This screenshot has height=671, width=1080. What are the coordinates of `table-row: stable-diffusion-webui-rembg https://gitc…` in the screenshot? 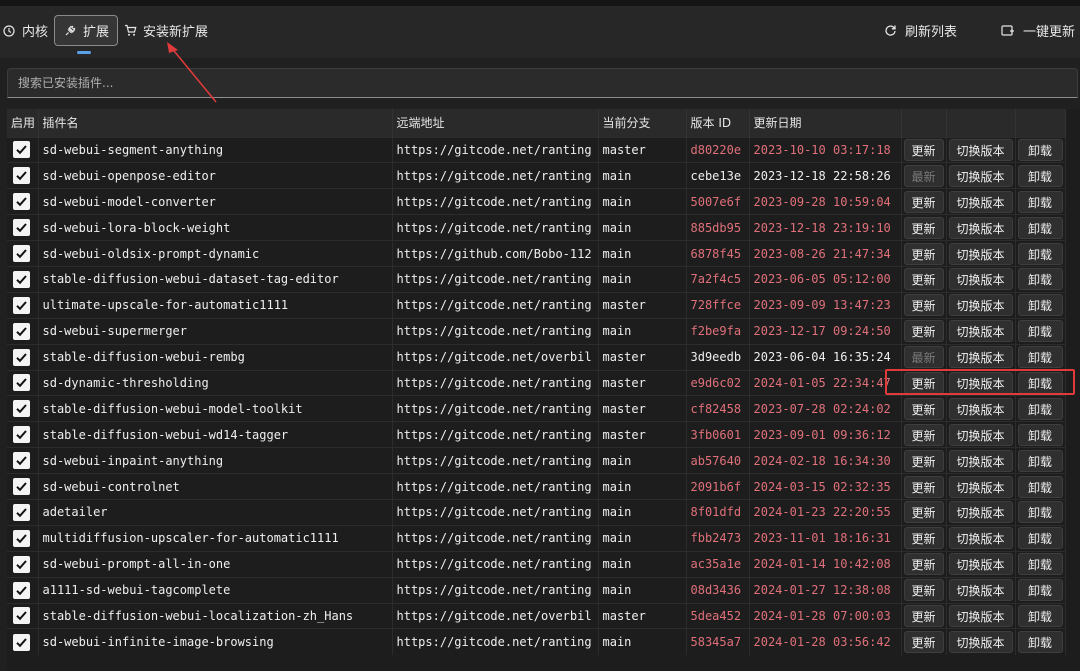 It's located at (536, 357).